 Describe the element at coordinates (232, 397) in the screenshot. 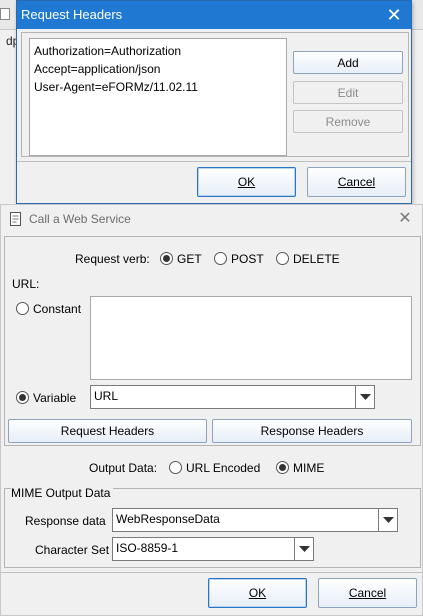

I see `variable-select: URL` at that location.